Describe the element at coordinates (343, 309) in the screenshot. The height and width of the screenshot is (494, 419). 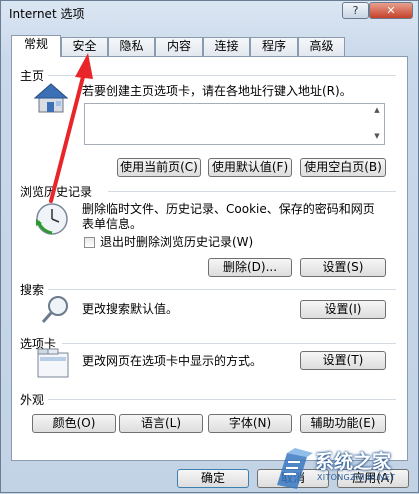
I see `search-settings-button: 设置(I)` at that location.